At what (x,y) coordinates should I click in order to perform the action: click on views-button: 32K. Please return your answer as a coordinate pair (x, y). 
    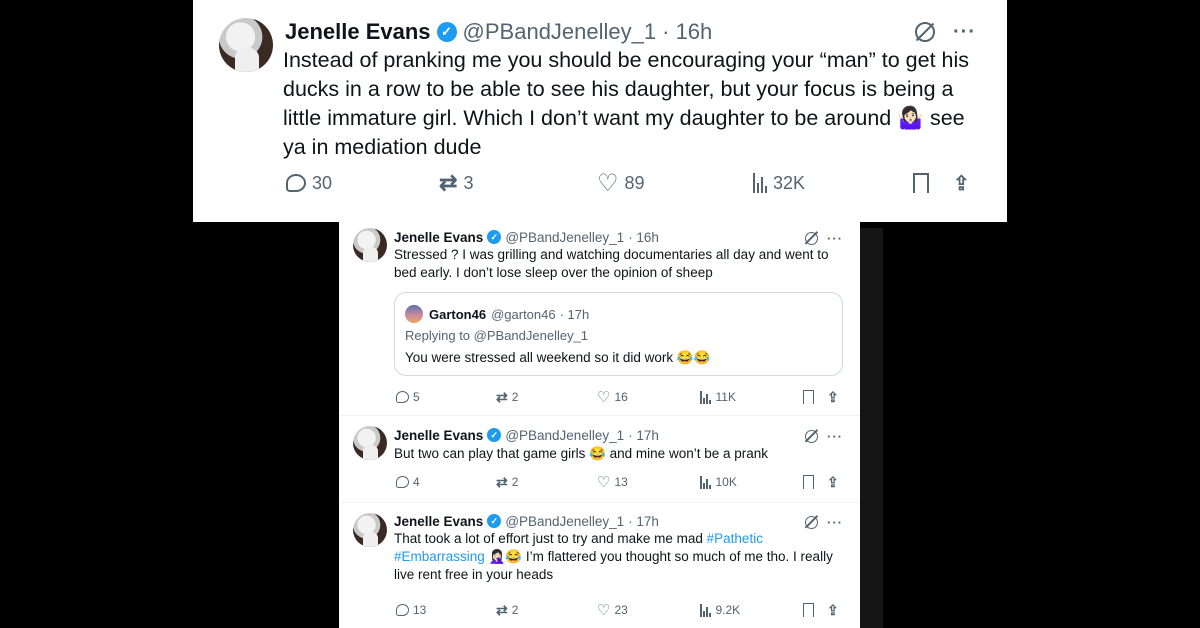
    Looking at the image, I should click on (779, 183).